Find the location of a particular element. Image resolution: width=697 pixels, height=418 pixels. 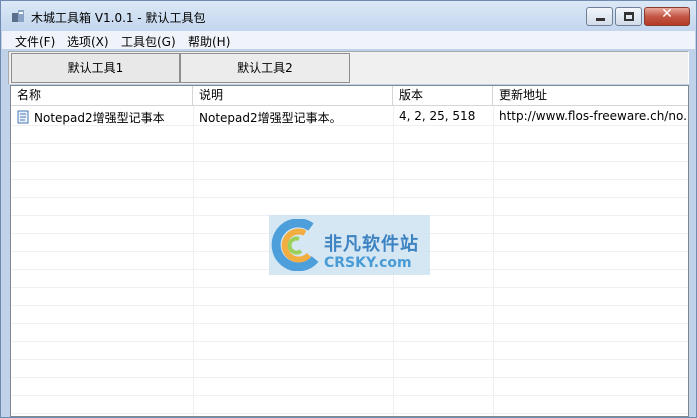

maximize-icon is located at coordinates (629, 16).